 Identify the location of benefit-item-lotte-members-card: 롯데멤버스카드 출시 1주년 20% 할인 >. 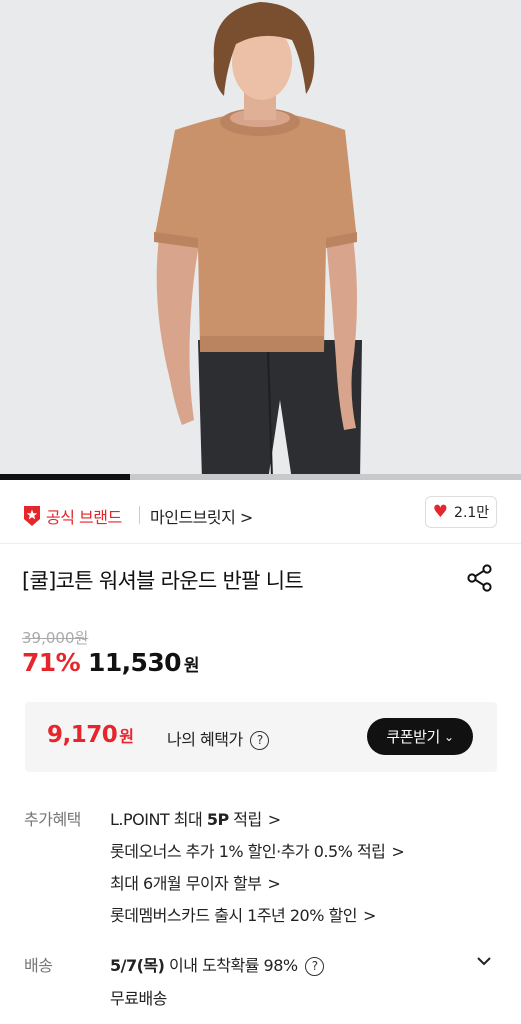
(243, 914).